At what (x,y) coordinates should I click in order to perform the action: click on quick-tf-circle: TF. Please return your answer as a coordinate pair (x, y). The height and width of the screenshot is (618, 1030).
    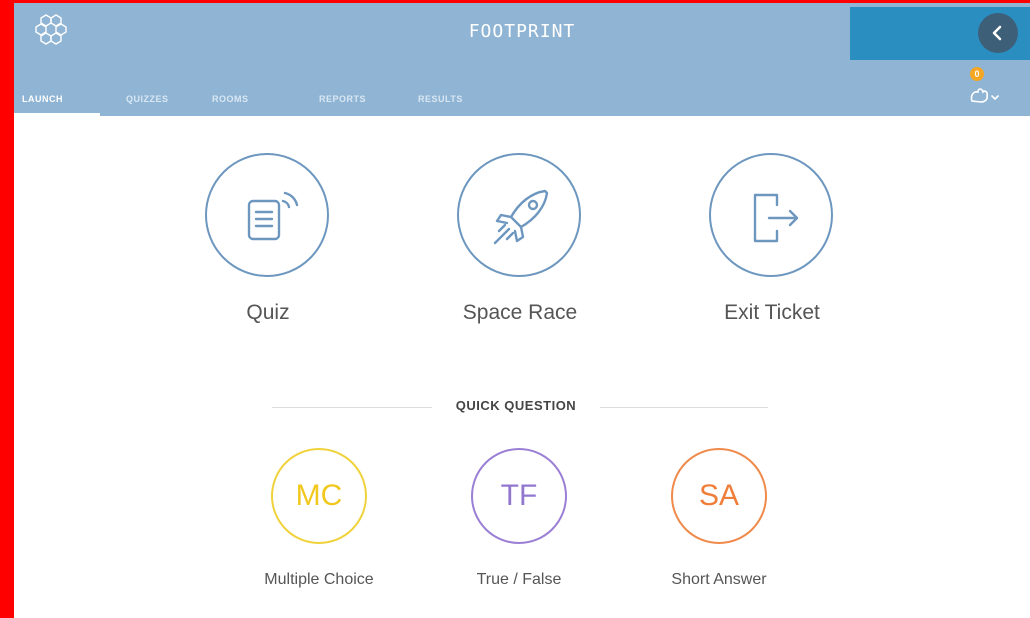
    Looking at the image, I should click on (519, 496).